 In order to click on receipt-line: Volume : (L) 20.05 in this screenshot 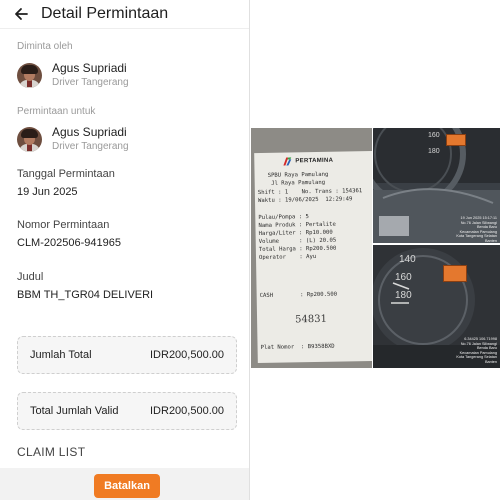, I will do `click(297, 241)`.